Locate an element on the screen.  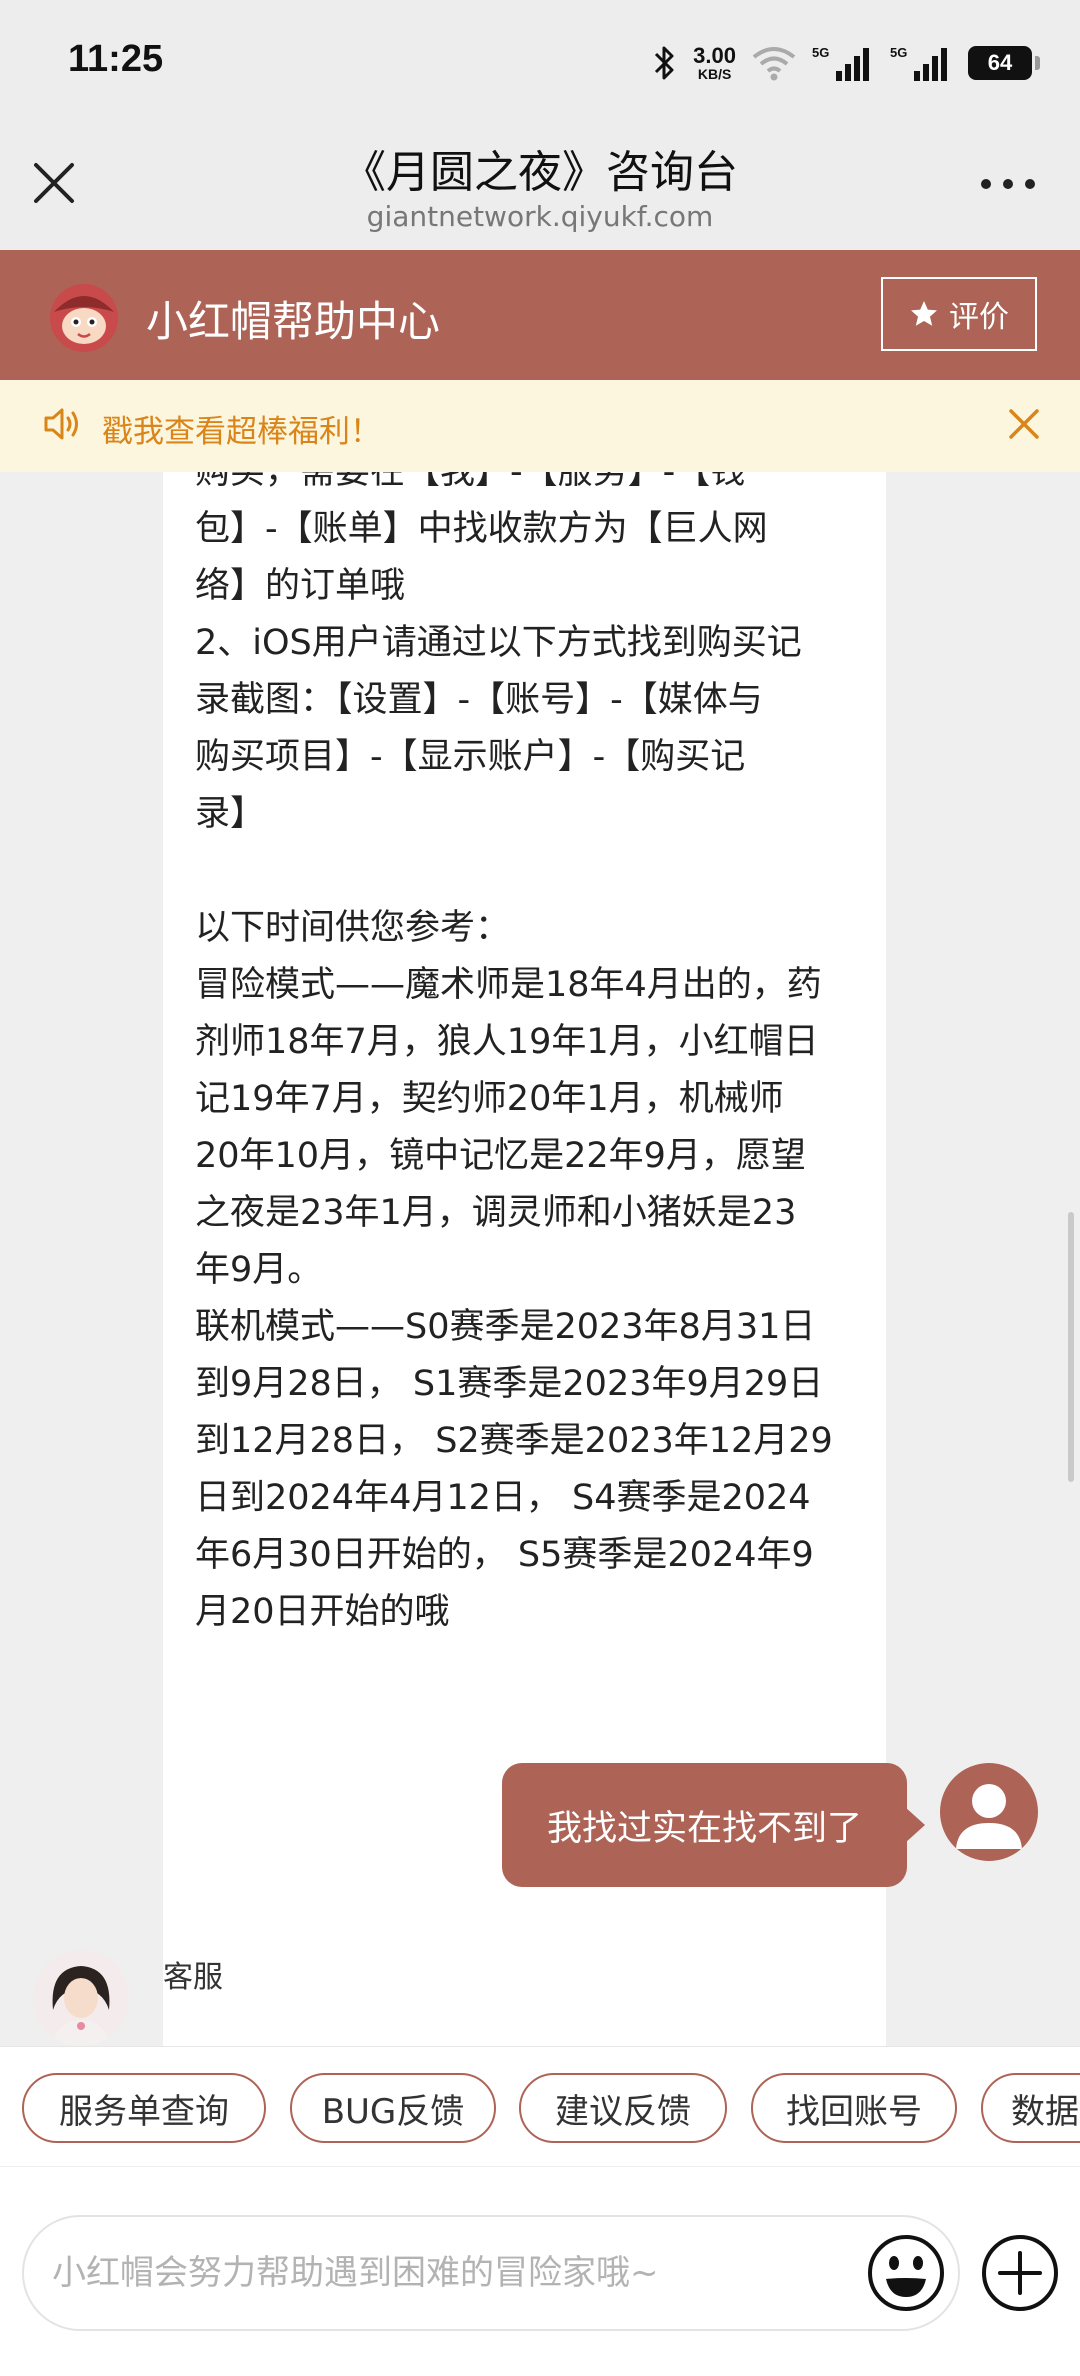
agent-message-line: 年9月。 is located at coordinates (259, 1270).